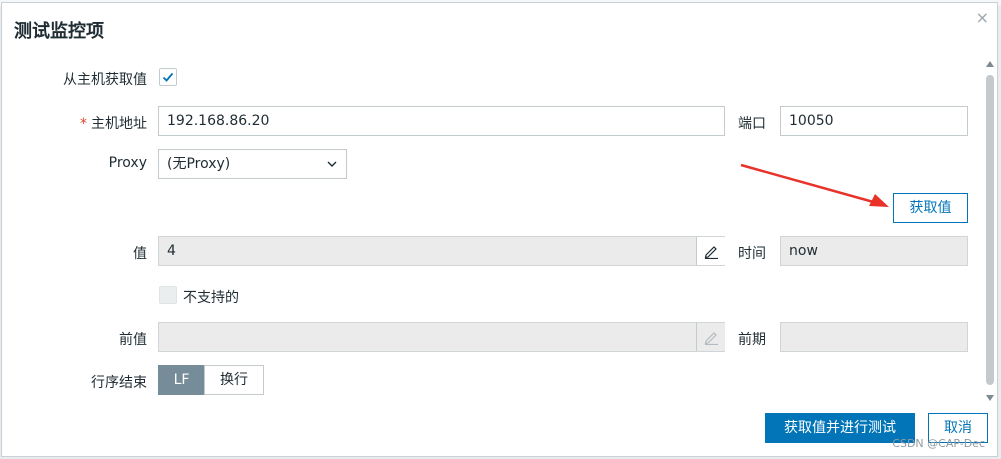 The image size is (1001, 459). What do you see at coordinates (990, 64) in the screenshot?
I see `scroll-up-arrow-icon` at bounding box center [990, 64].